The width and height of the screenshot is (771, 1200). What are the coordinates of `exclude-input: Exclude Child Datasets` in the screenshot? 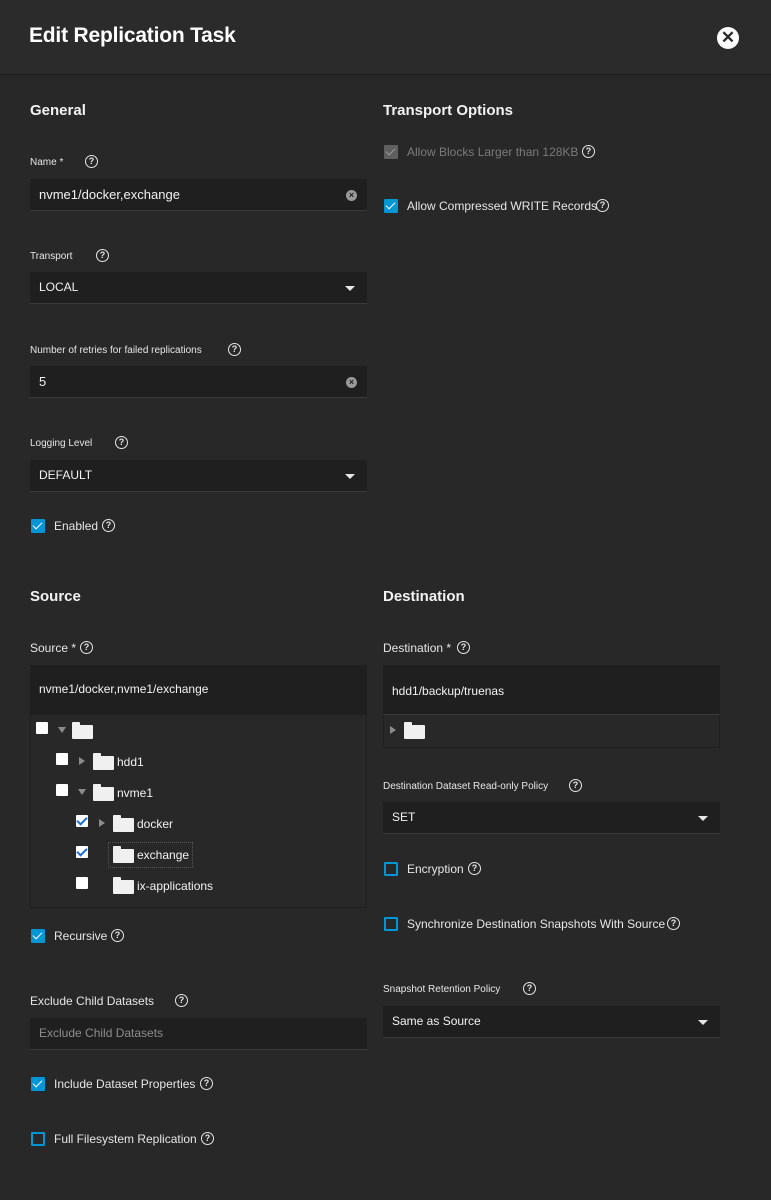 It's located at (198, 1034).